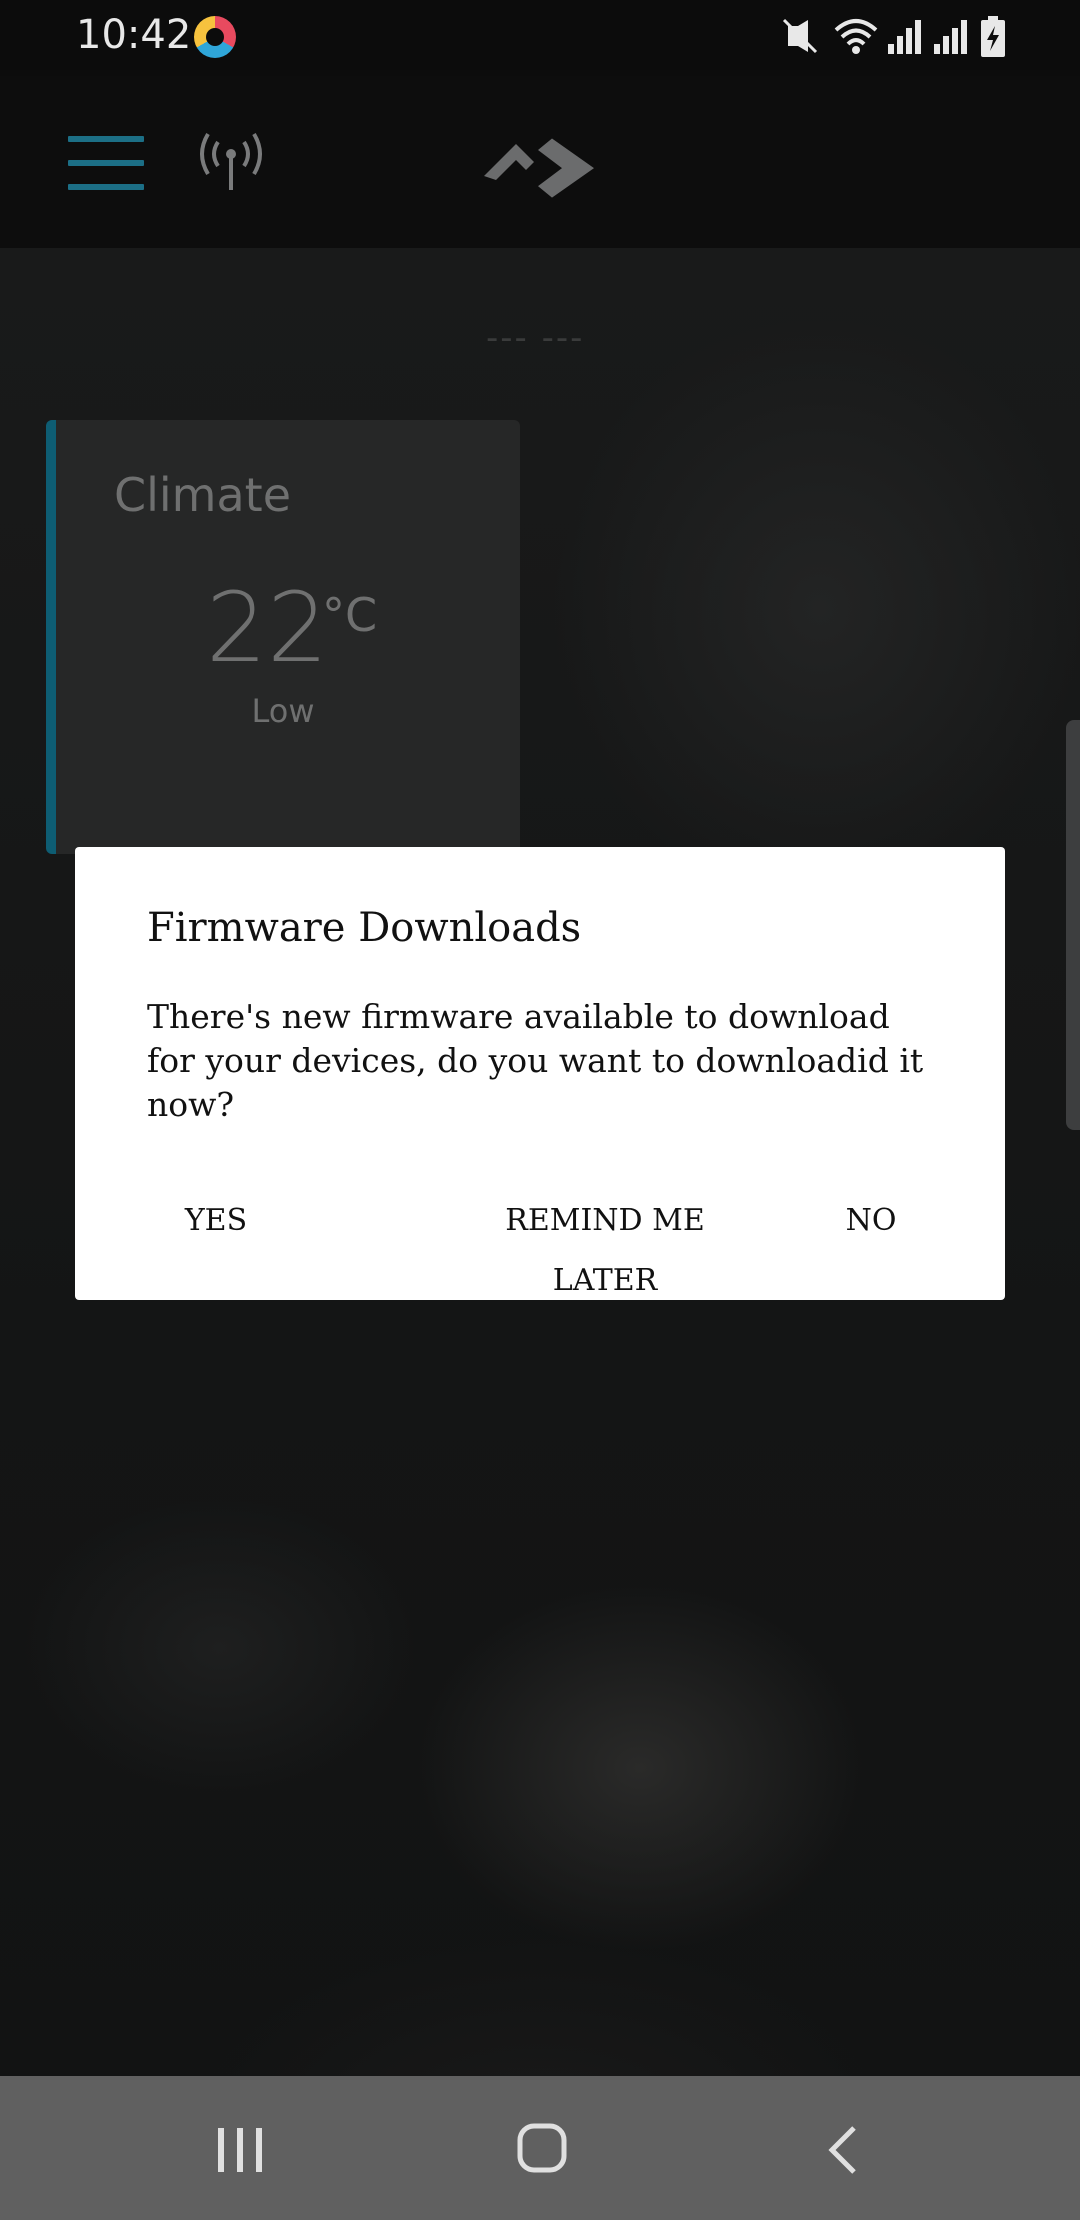  What do you see at coordinates (240, 2150) in the screenshot?
I see `recents-icon` at bounding box center [240, 2150].